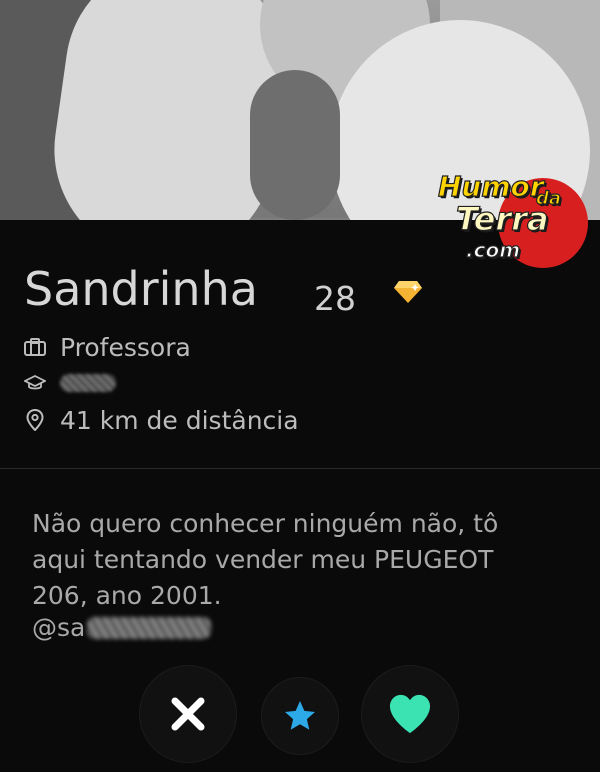 This screenshot has width=600, height=772. Describe the element at coordinates (493, 249) in the screenshot. I see `watermark-text: .com` at that location.